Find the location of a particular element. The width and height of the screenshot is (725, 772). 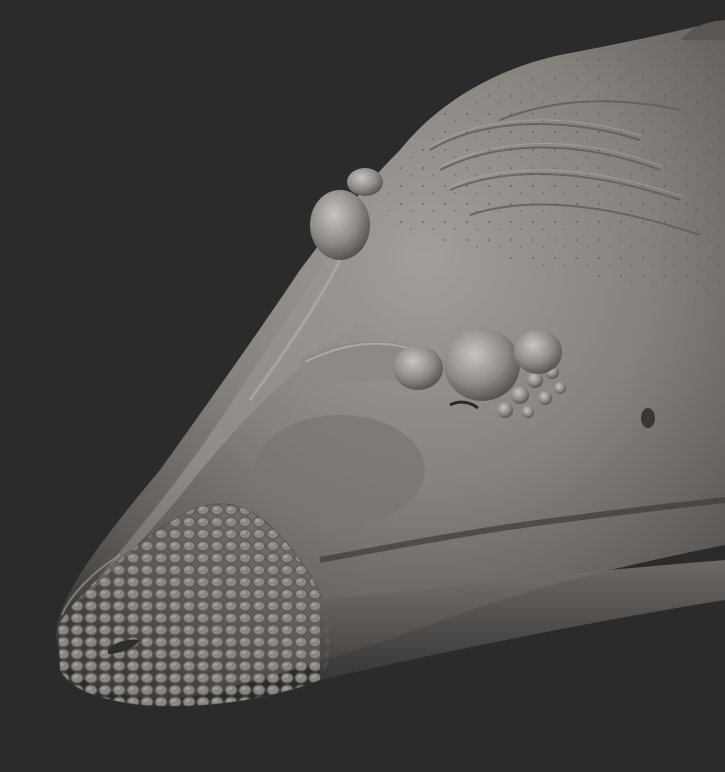

cheek-patch is located at coordinates (340, 470).